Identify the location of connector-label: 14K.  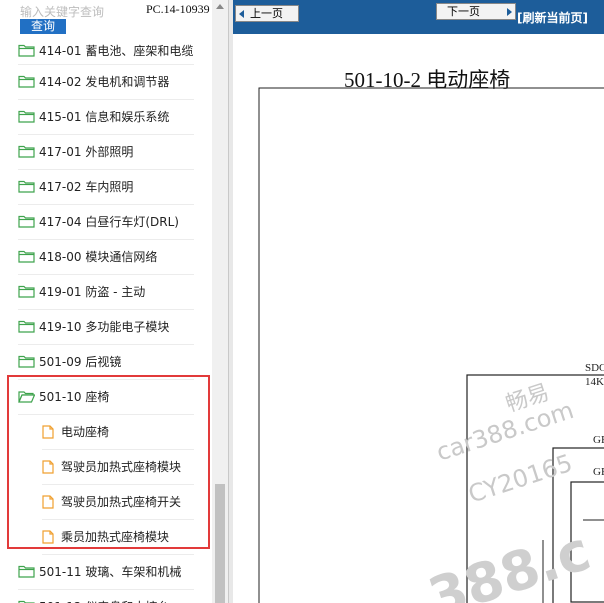
(594, 382).